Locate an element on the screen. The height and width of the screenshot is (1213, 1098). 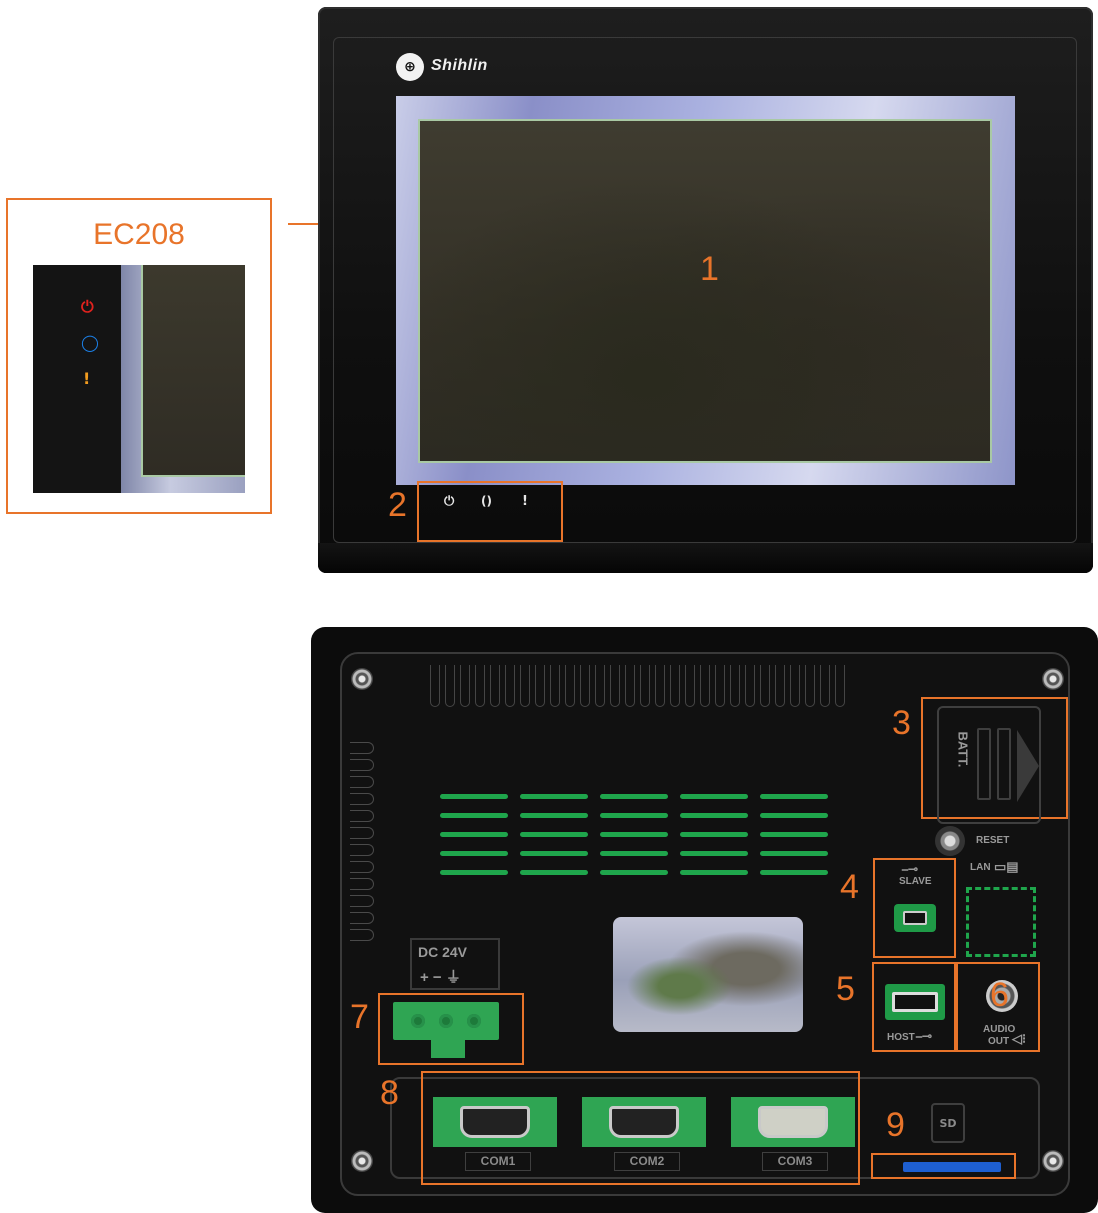
callout-2: 2 is located at coordinates (397, 505).